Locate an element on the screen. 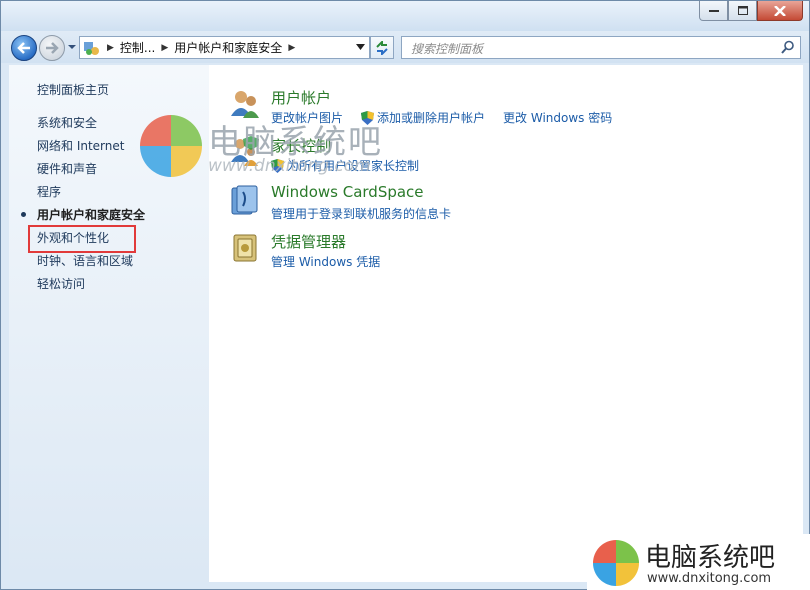 The height and width of the screenshot is (590, 810). sidebar-item-hardware-sound: 硬件和声音 is located at coordinates (67, 168).